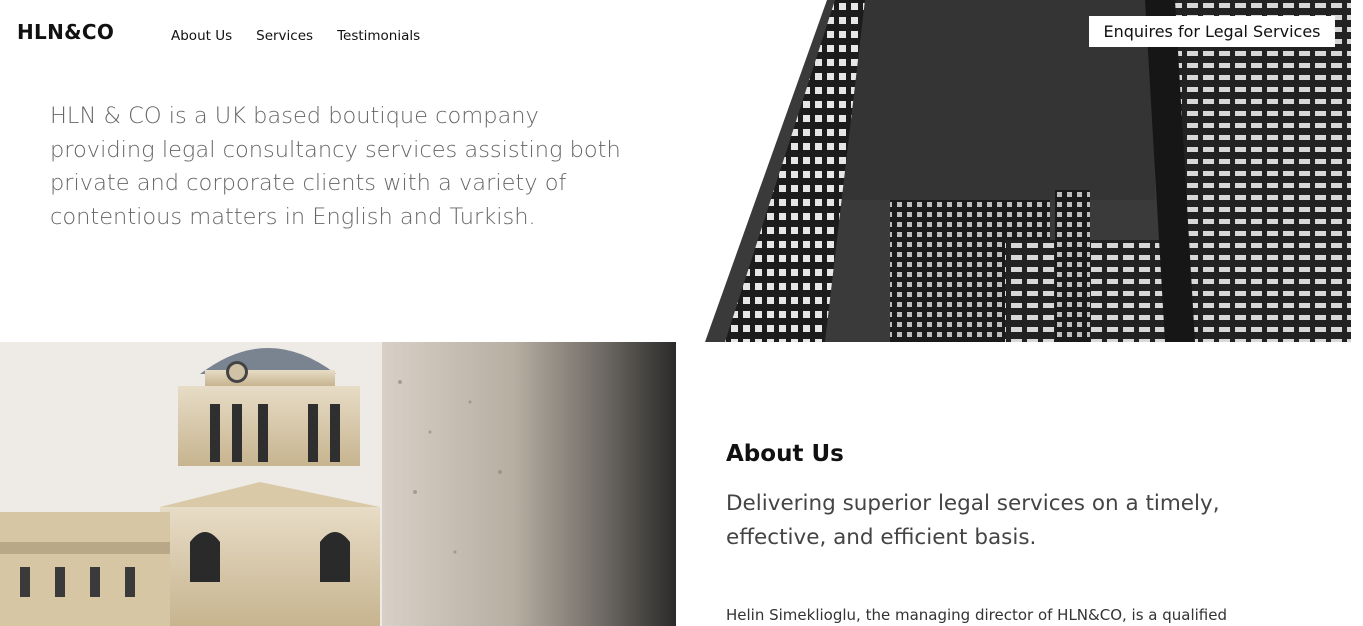 This screenshot has width=1363, height=626. I want to click on about-title: About Us, so click(785, 454).